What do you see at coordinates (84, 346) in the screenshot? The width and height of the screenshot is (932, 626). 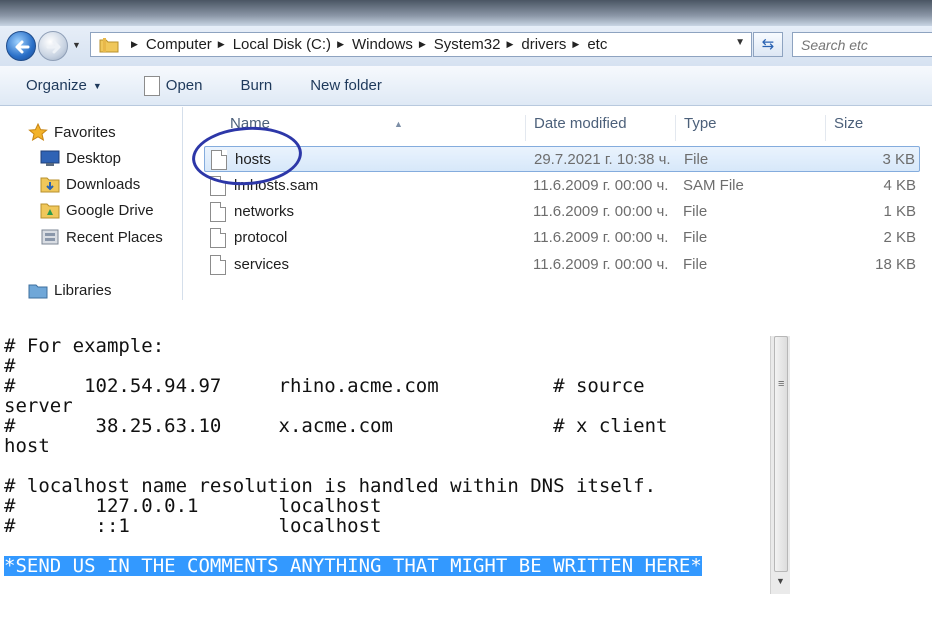 I see `text-line: # For example:` at bounding box center [84, 346].